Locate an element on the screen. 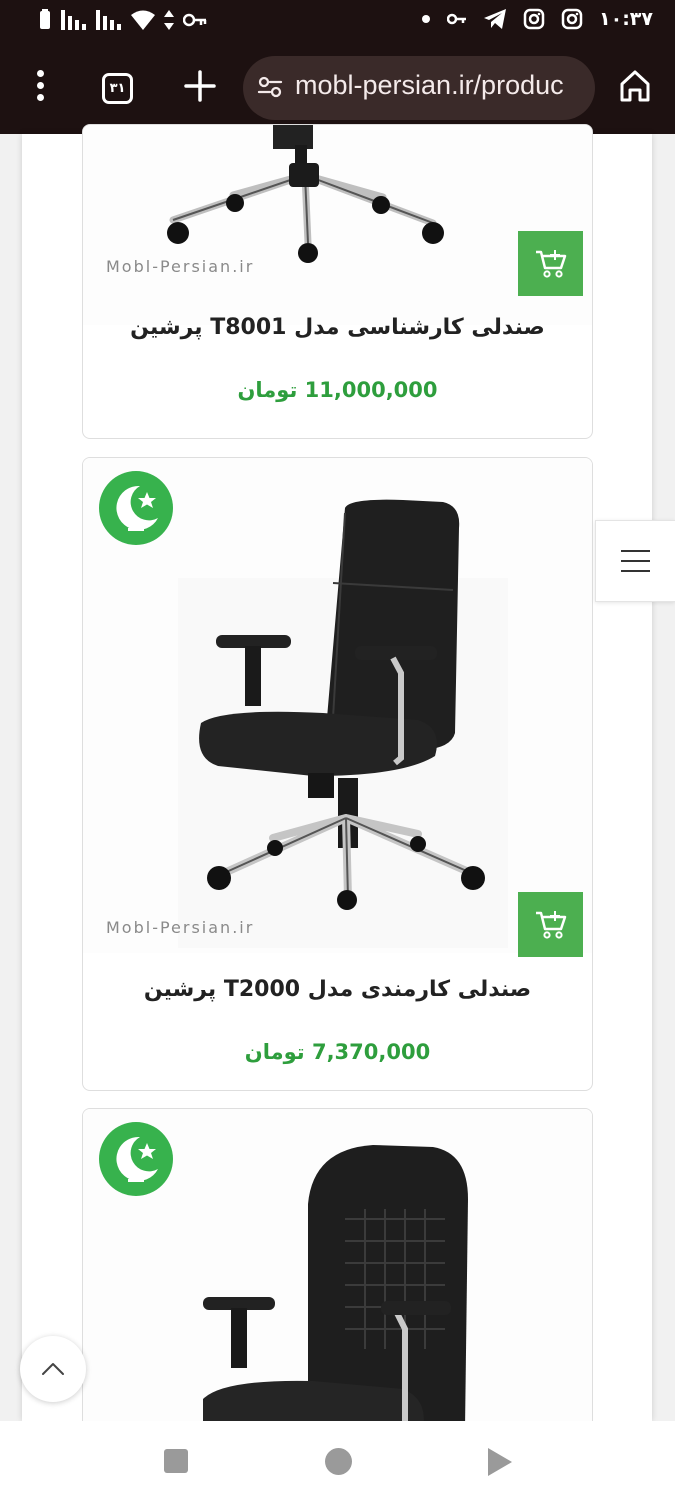 This screenshot has height=1500, width=675. browser-toolbar: ۳۱ mobl-persian.ir/produc is located at coordinates (337, 88).